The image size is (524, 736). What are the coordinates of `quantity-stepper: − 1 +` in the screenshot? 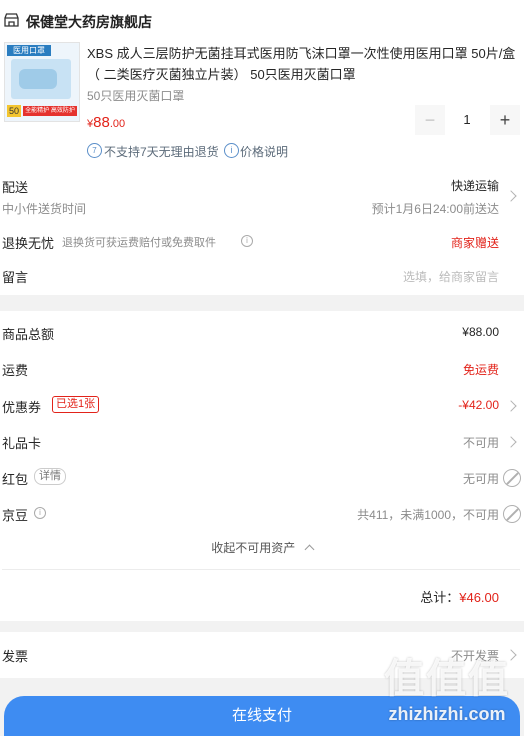 It's located at (467, 120).